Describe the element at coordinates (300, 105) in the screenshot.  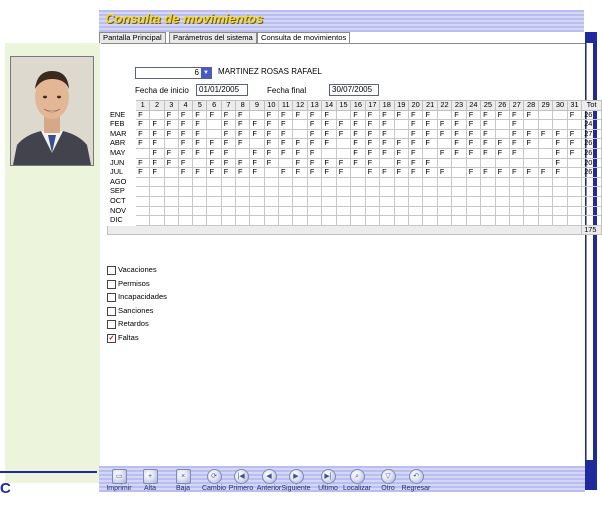
I see `day-header: 12` at that location.